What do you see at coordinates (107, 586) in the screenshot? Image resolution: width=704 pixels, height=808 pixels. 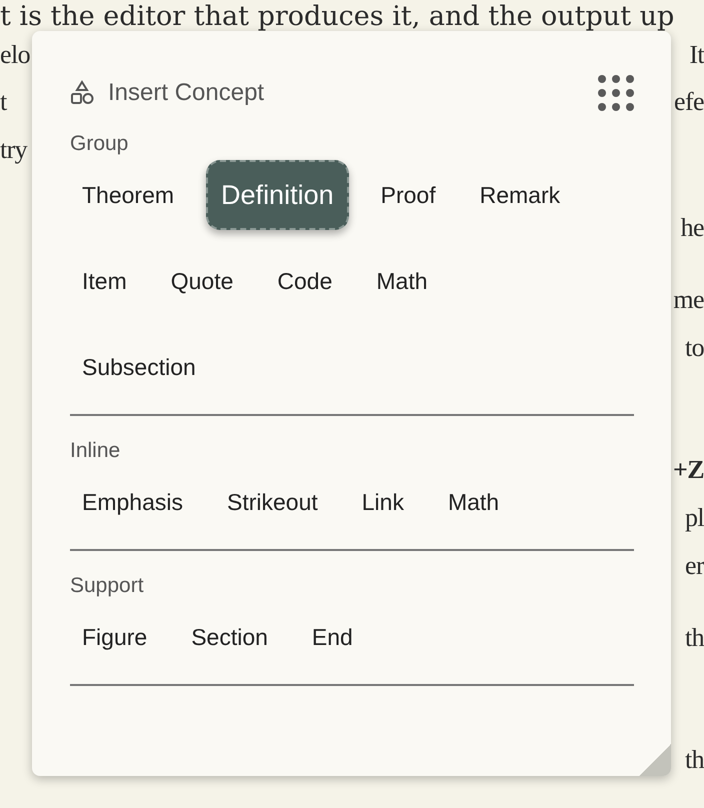 I see `section-label: Support` at bounding box center [107, 586].